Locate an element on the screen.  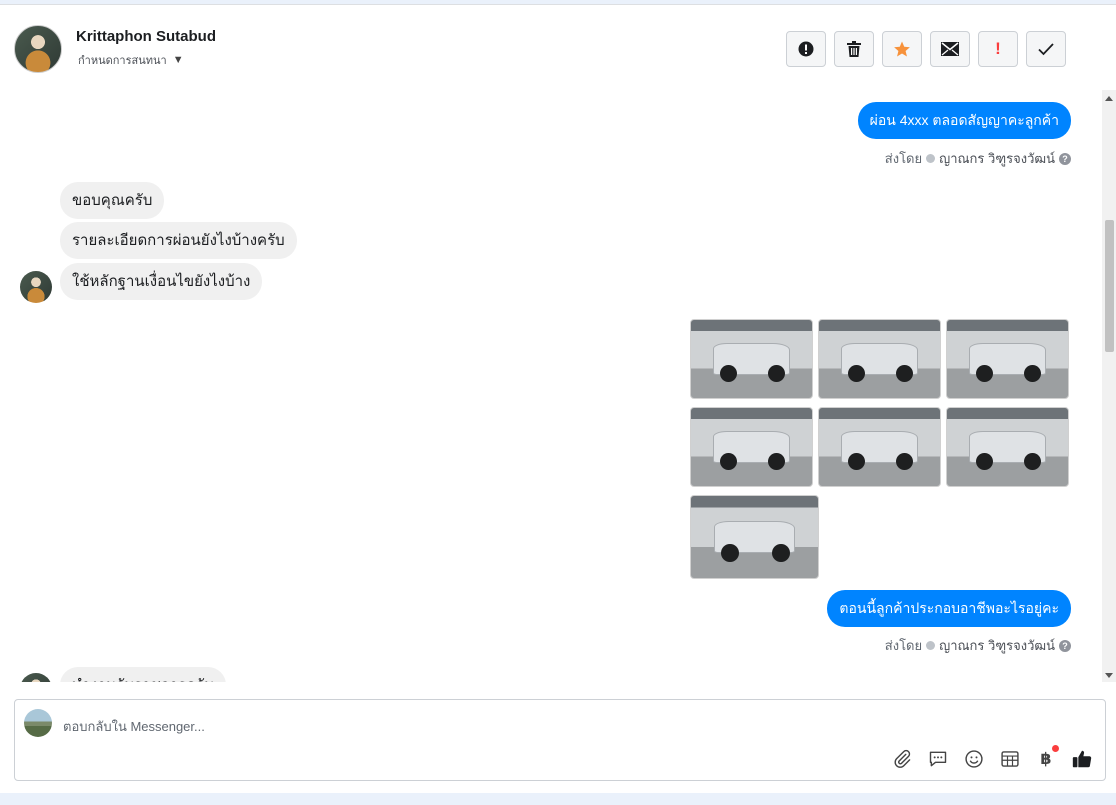
envelope-icon is located at coordinates (950, 49).